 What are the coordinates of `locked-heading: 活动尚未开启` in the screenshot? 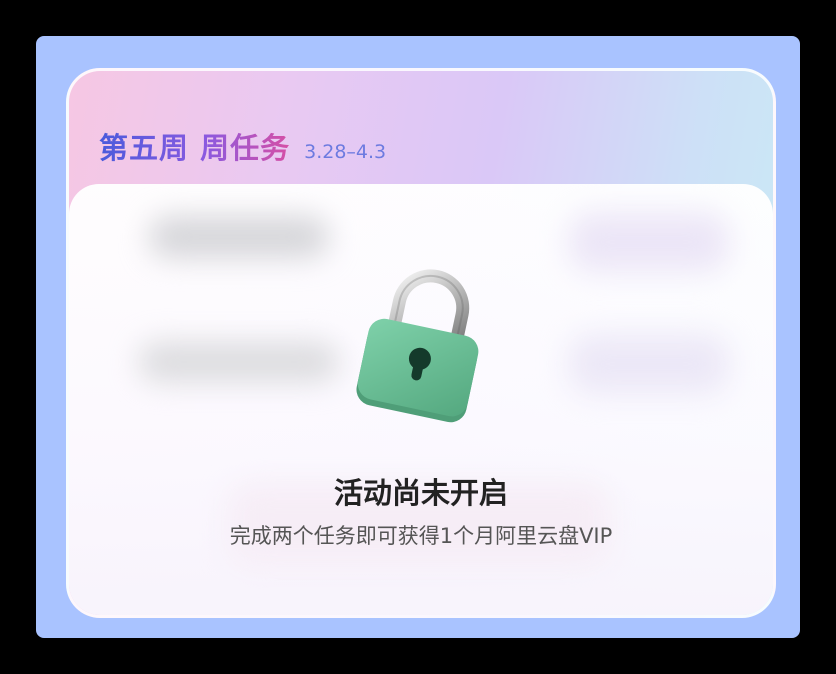 It's located at (420, 493).